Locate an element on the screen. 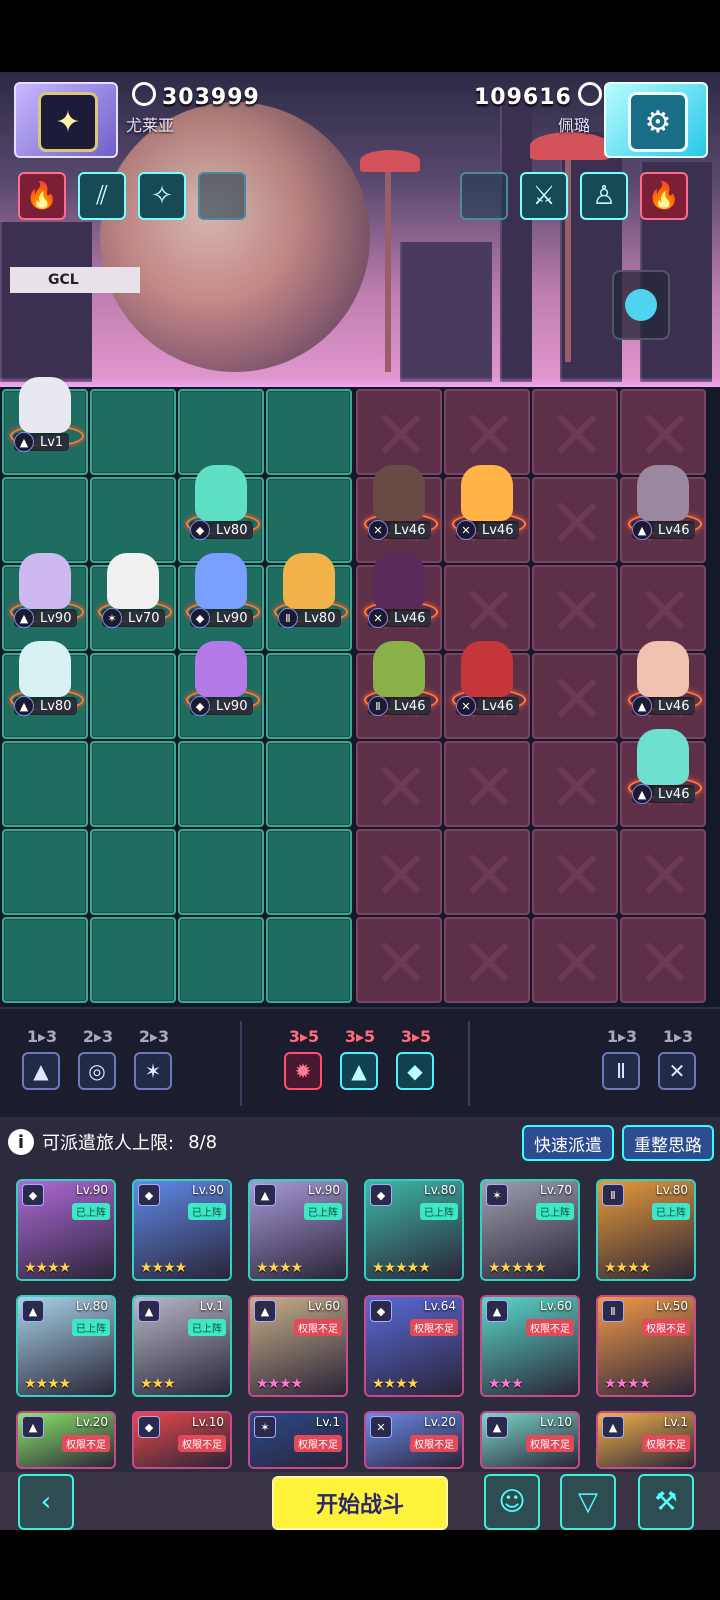 Image resolution: width=720 pixels, height=1600 pixels. start-battle-button: 开始战斗 is located at coordinates (360, 1503).